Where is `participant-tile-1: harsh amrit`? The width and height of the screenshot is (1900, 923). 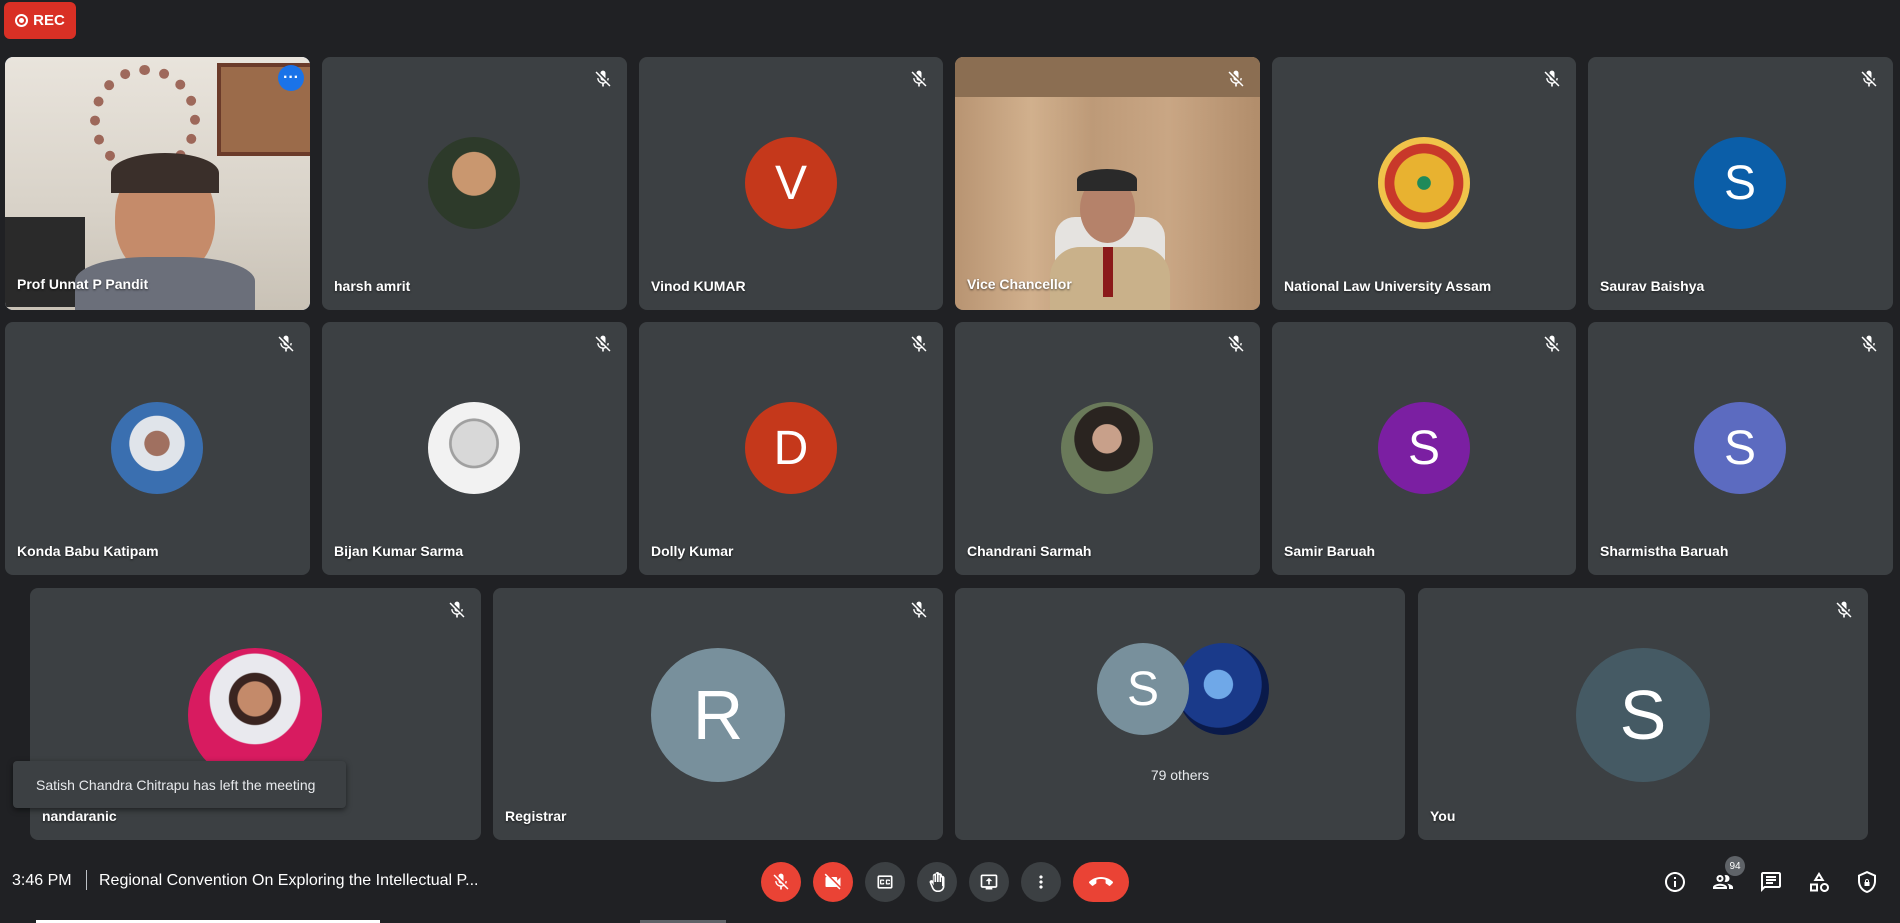 participant-tile-1: harsh amrit is located at coordinates (474, 183).